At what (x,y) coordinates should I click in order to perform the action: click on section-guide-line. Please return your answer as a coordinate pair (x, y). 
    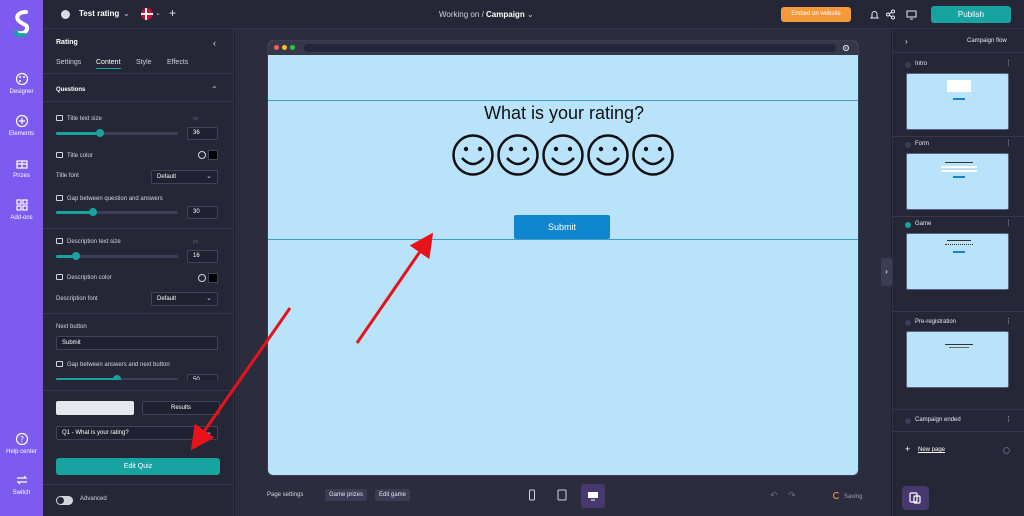
    Looking at the image, I should click on (563, 239).